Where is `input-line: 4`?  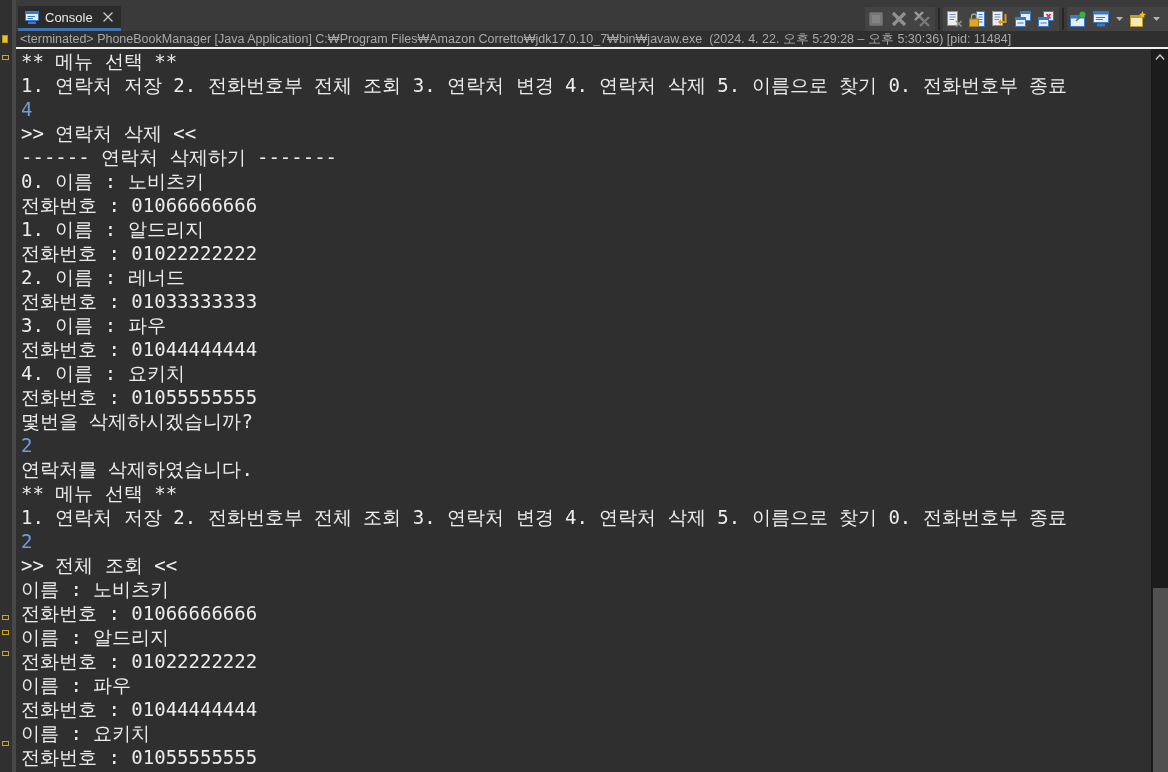 input-line: 4 is located at coordinates (27, 109).